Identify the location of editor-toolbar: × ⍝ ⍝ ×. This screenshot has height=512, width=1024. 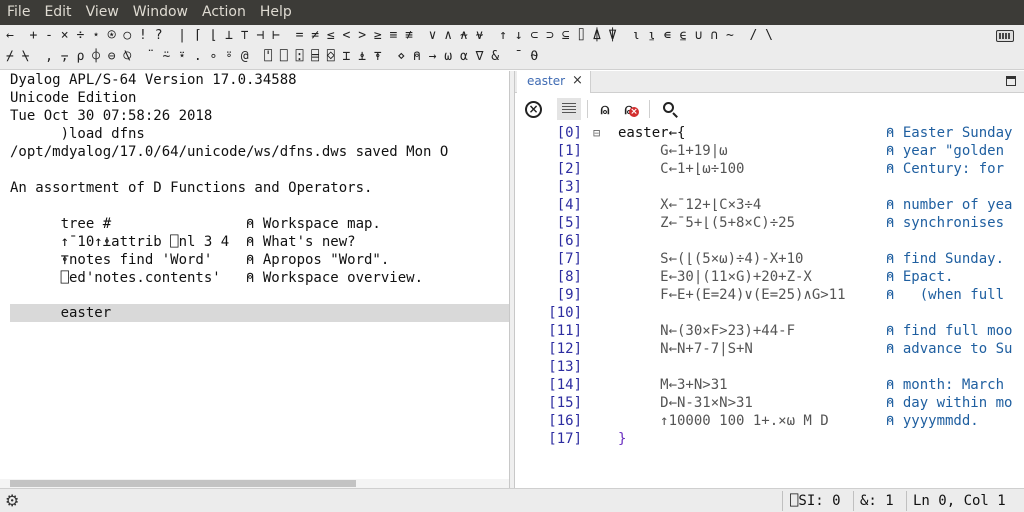
(769, 109).